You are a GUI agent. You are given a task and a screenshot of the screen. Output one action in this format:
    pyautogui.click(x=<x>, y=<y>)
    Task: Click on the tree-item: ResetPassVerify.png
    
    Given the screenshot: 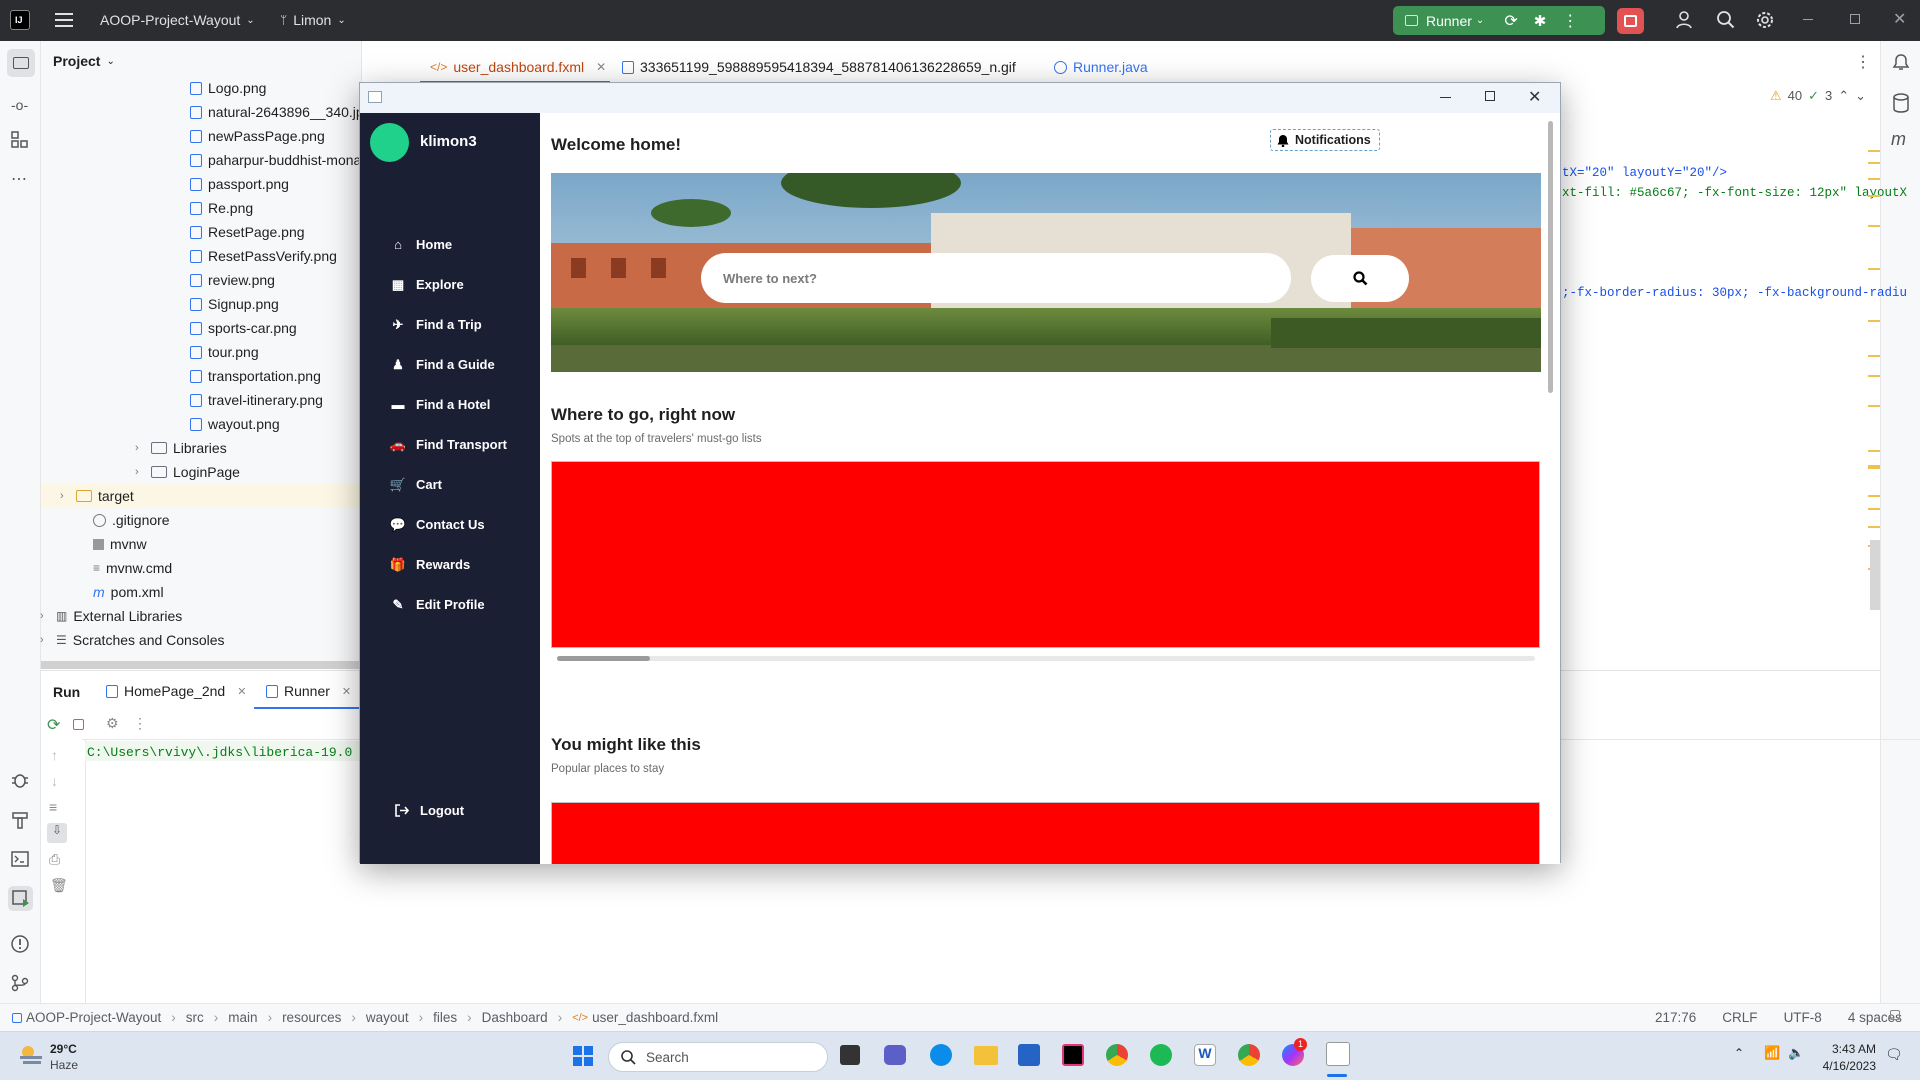 What is the action you would take?
    pyautogui.click(x=263, y=256)
    